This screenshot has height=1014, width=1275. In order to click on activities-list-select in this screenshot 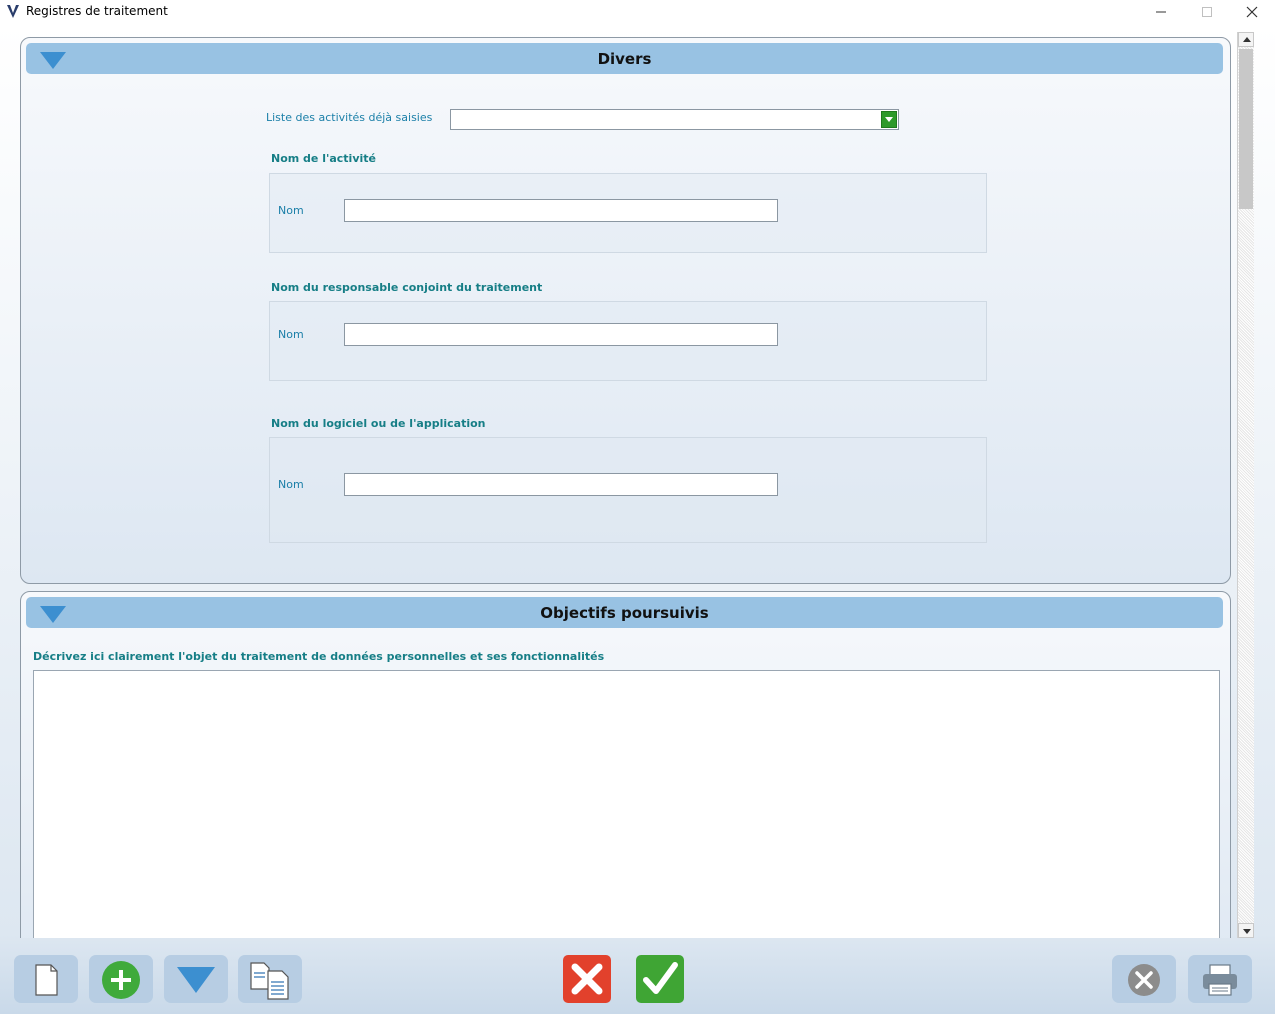, I will do `click(674, 119)`.